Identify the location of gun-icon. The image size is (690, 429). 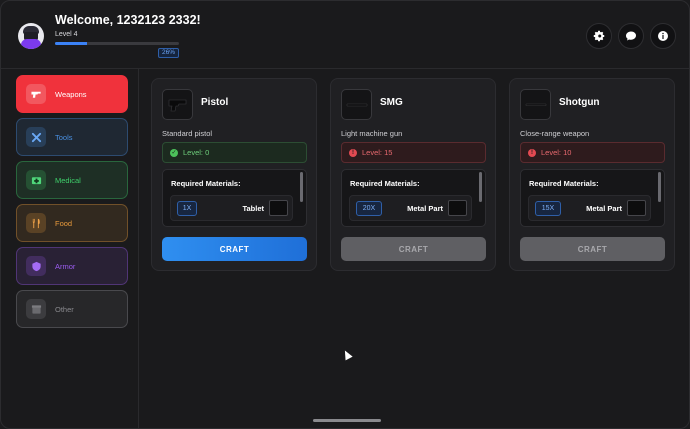
(36, 94).